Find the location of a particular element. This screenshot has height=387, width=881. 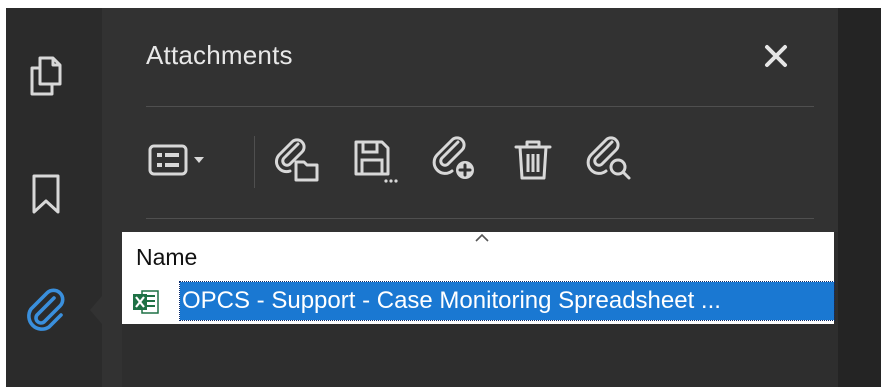

navigation-rail is located at coordinates (54, 197).